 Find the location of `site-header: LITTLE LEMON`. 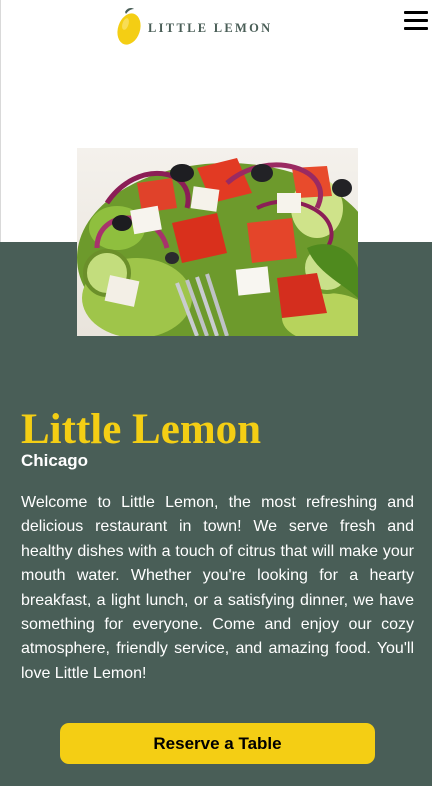

site-header: LITTLE LEMON is located at coordinates (216, 25).